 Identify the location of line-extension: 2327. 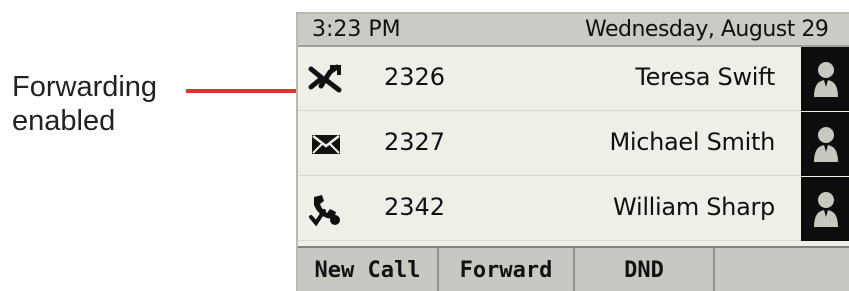
(415, 142).